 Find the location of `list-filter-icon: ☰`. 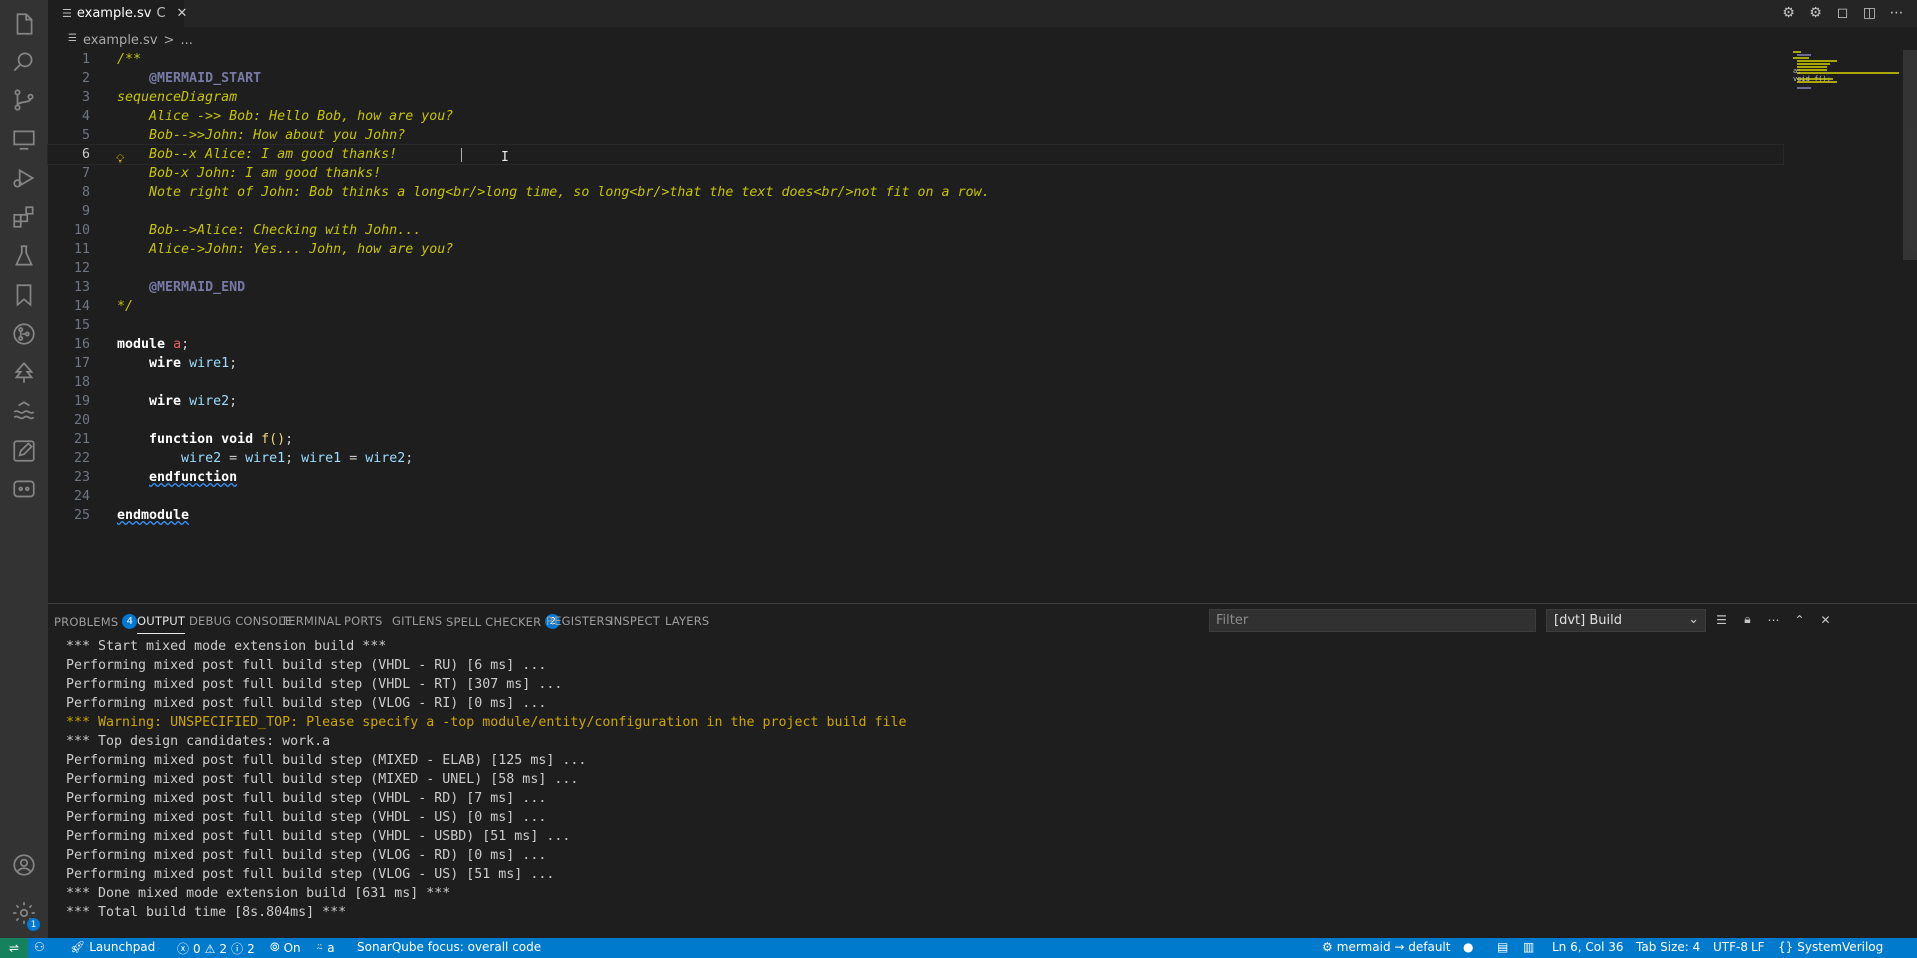

list-filter-icon: ☰ is located at coordinates (1721, 619).